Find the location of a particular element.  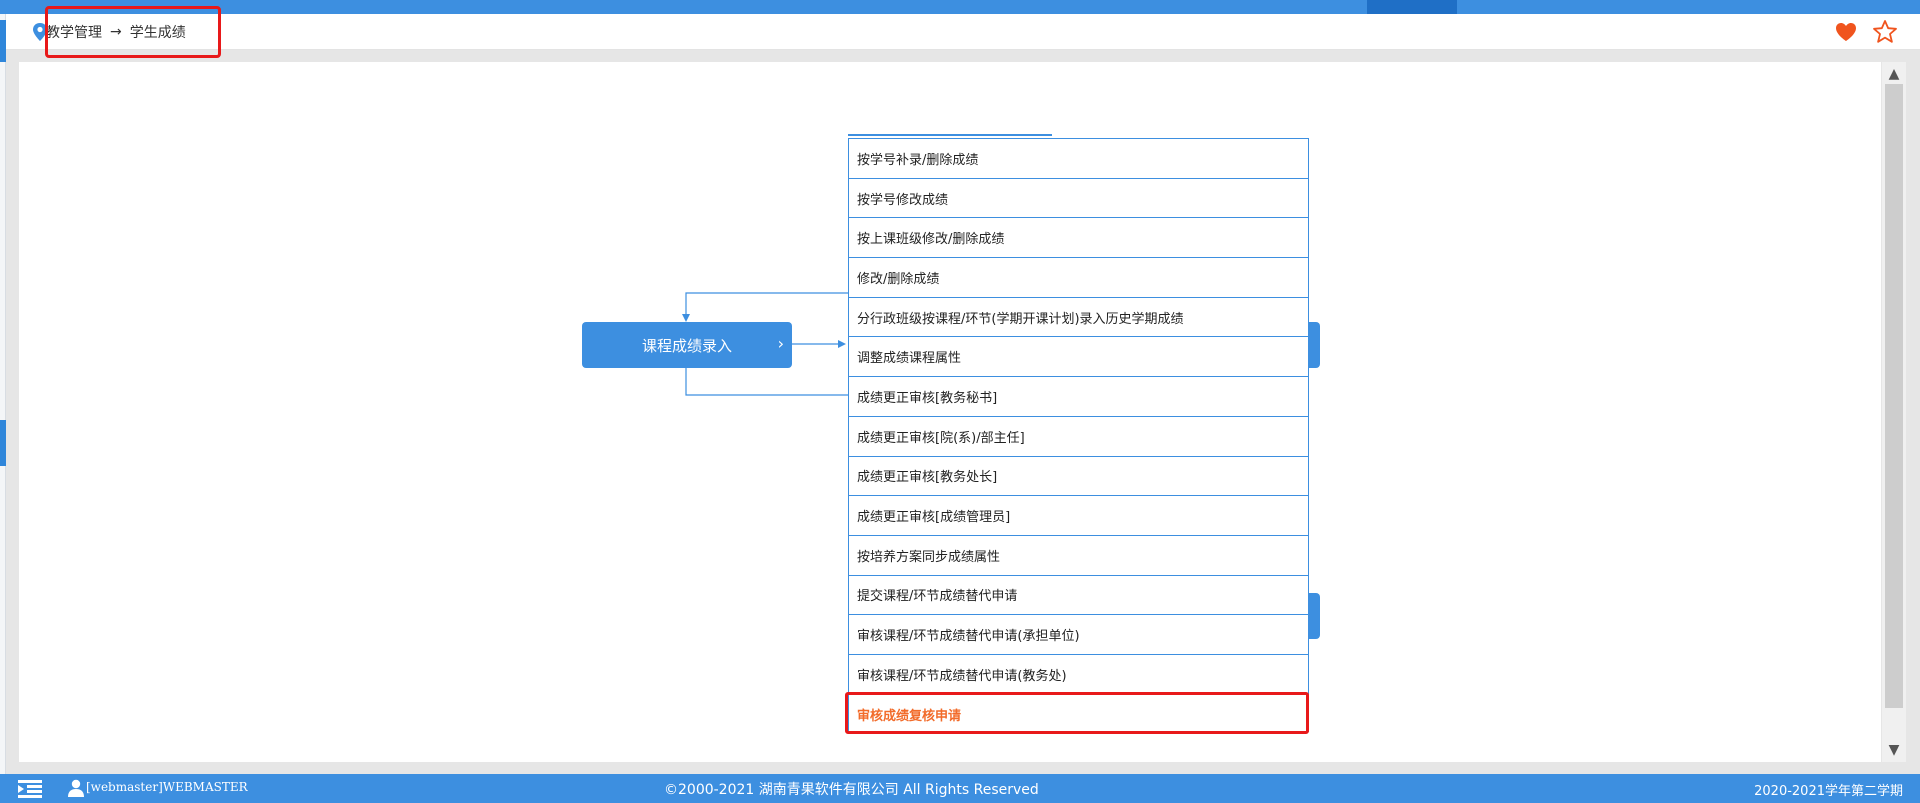

menu-item: 按上课班级修改/删除成绩 is located at coordinates (1078, 238).